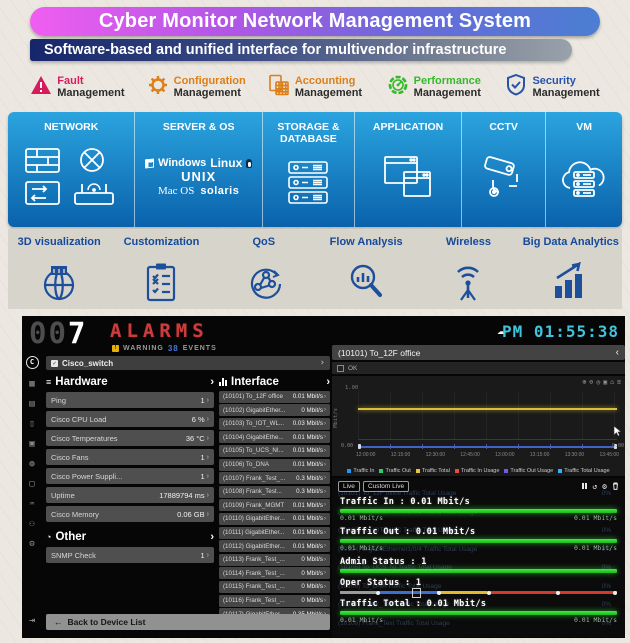 The height and width of the screenshot is (643, 630). What do you see at coordinates (598, 382) in the screenshot?
I see `chart-toolbar-icon: ◎` at bounding box center [598, 382].